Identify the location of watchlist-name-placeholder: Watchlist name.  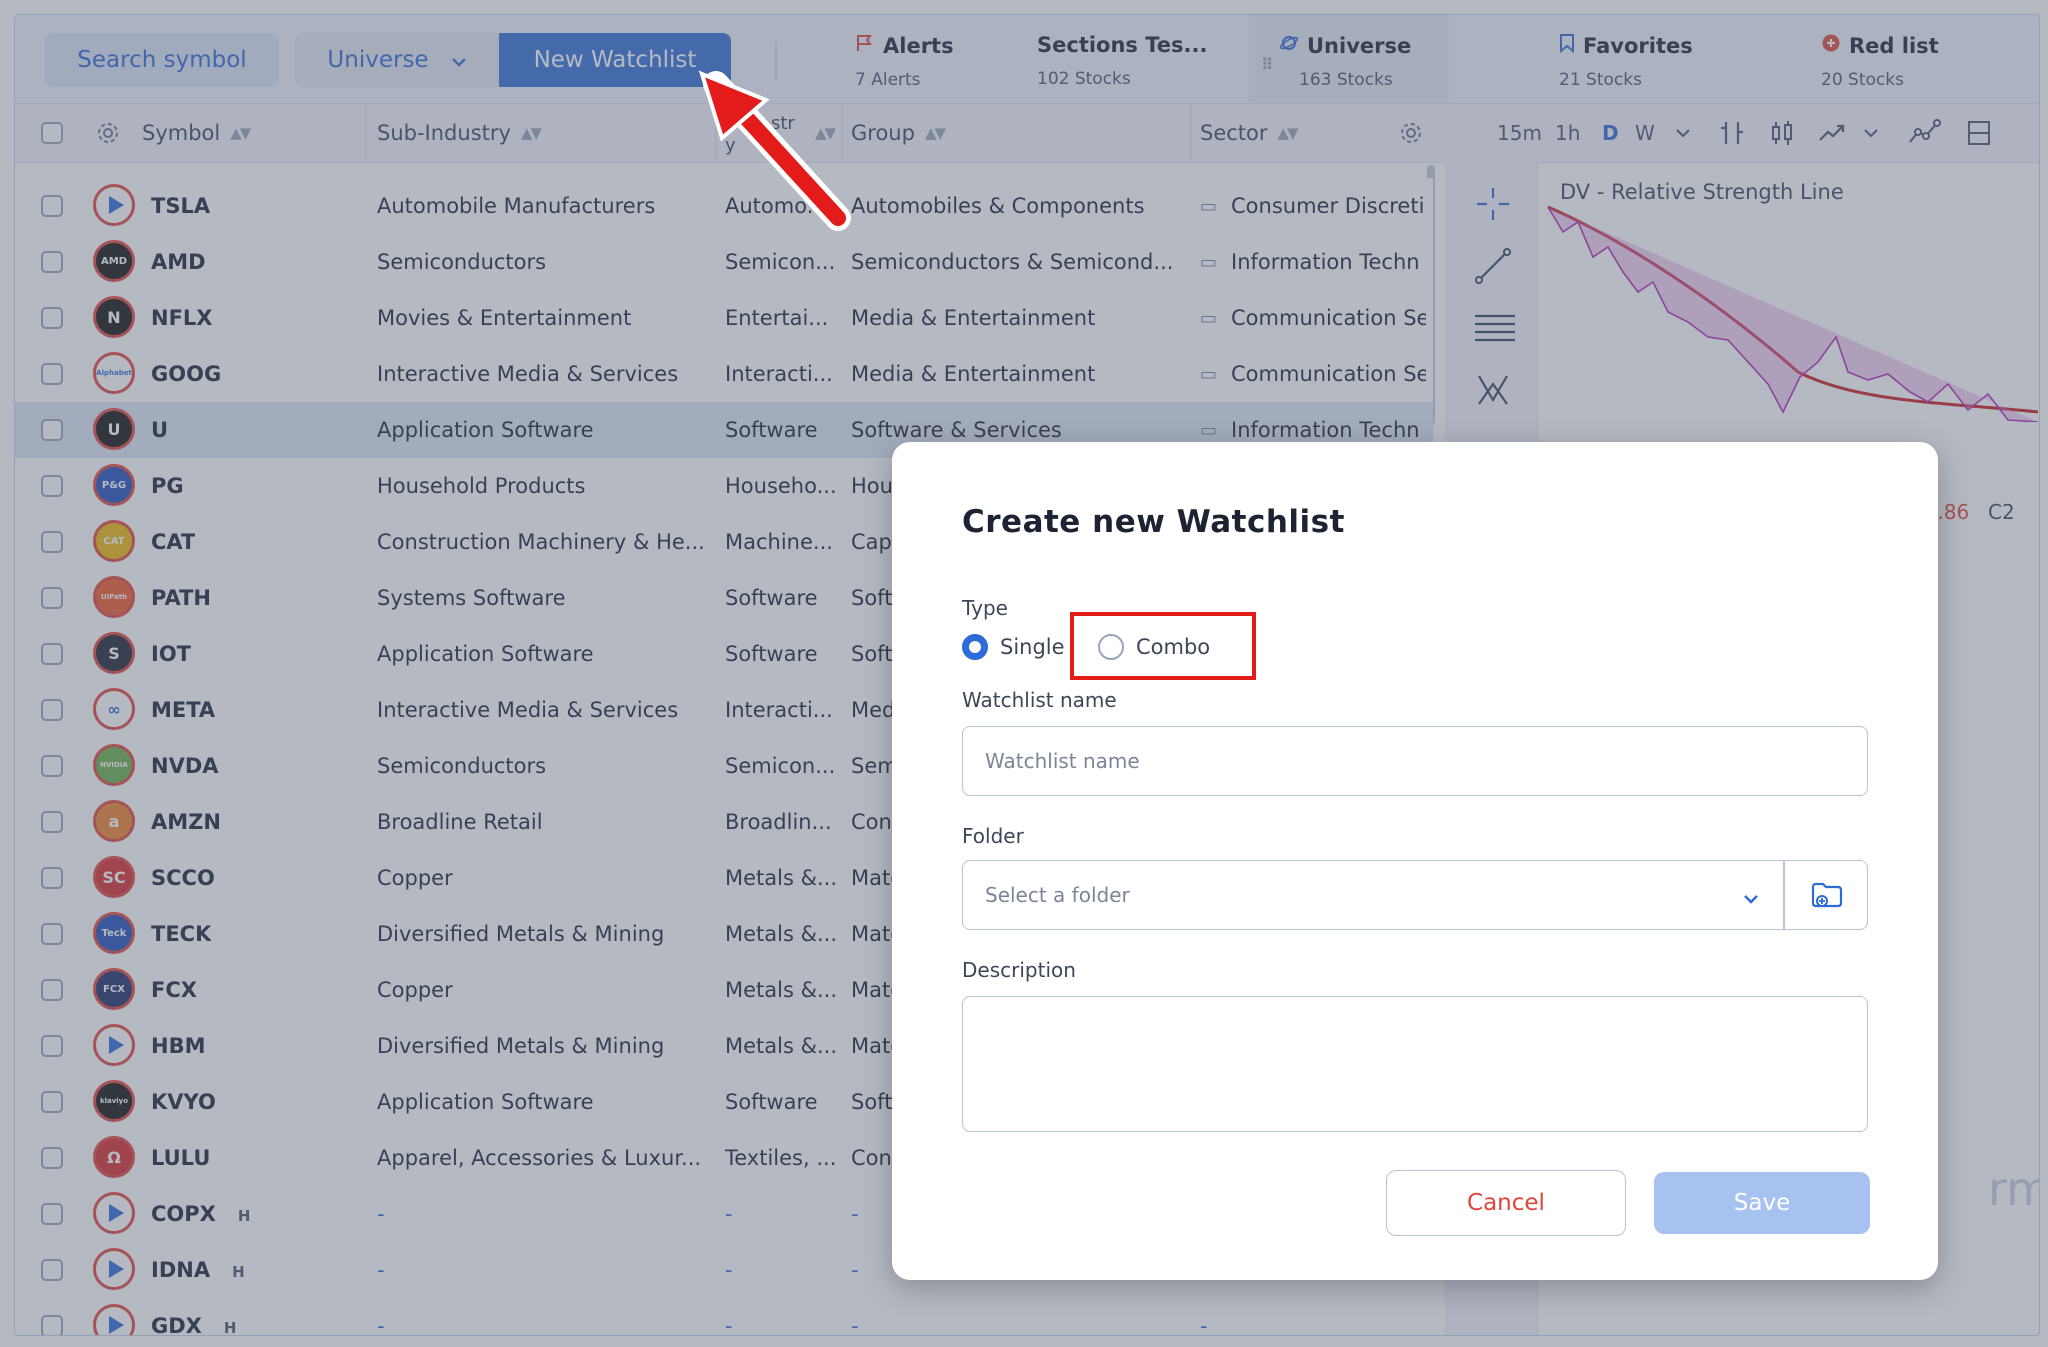
(1062, 761).